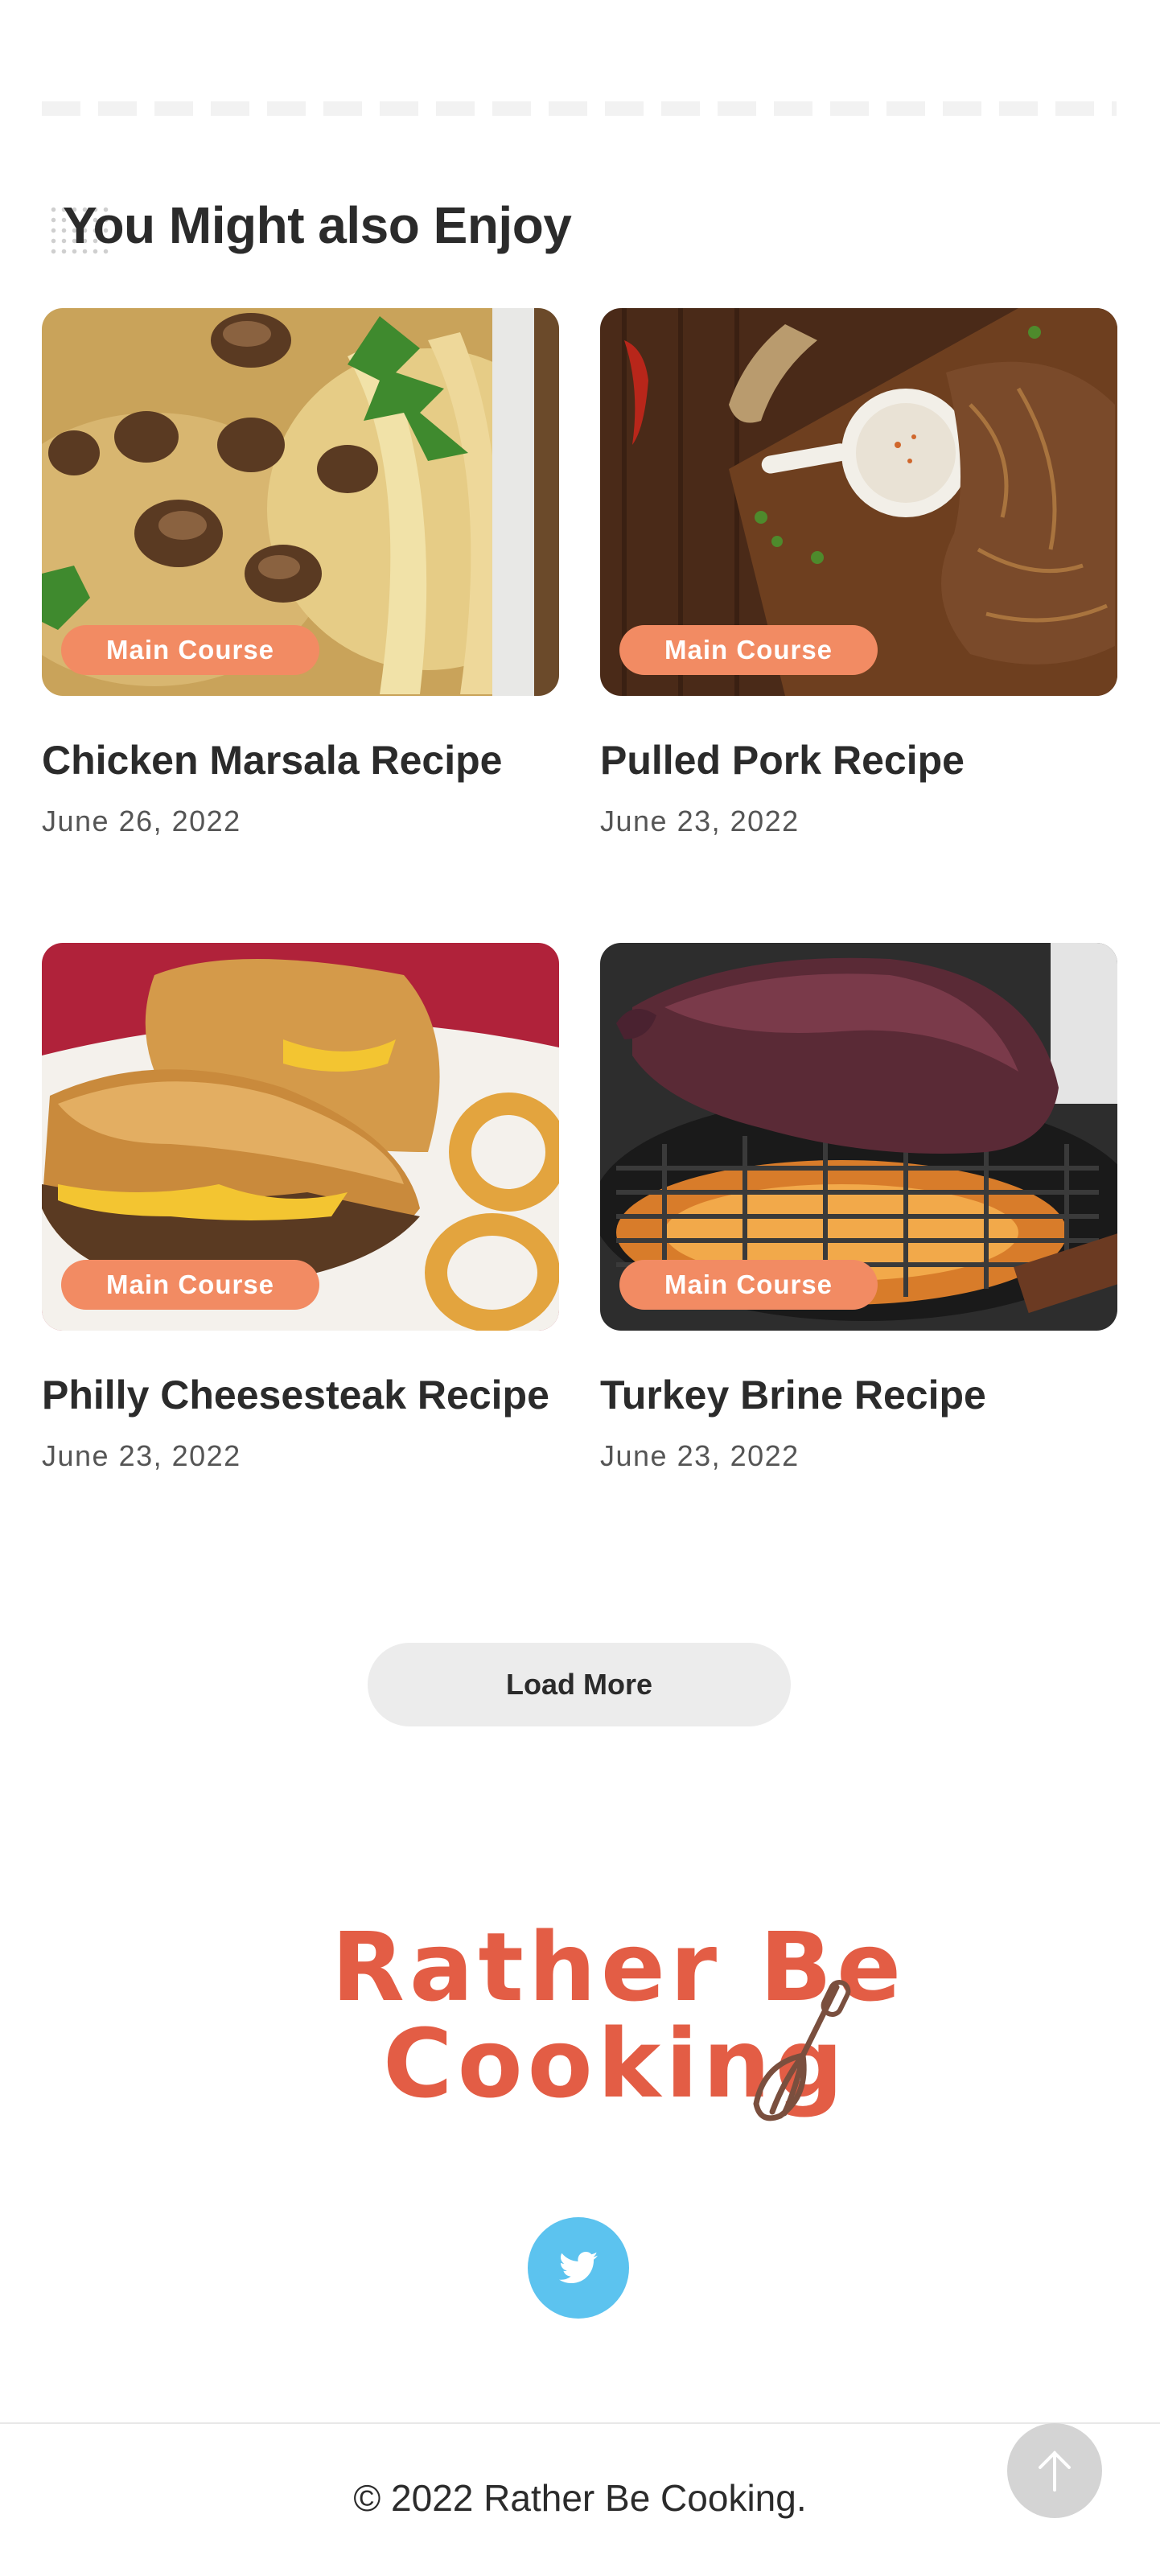 The height and width of the screenshot is (2576, 1160). Describe the element at coordinates (858, 760) in the screenshot. I see `recipe-title: Pulled Pork Recipe` at that location.